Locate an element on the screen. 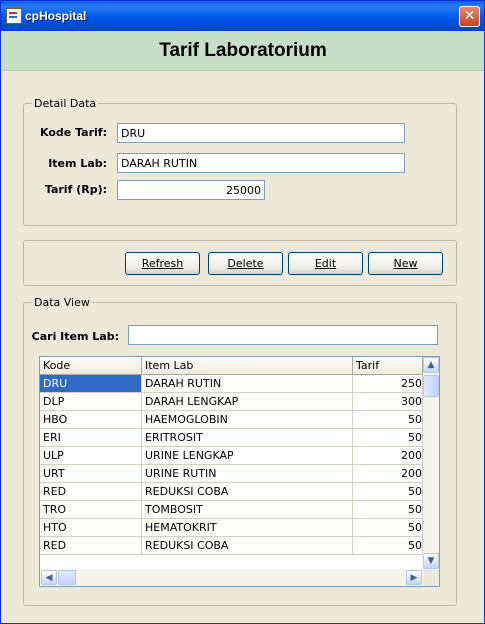  table-row: DLP DARAH LENGKAP 300 is located at coordinates (231, 402).